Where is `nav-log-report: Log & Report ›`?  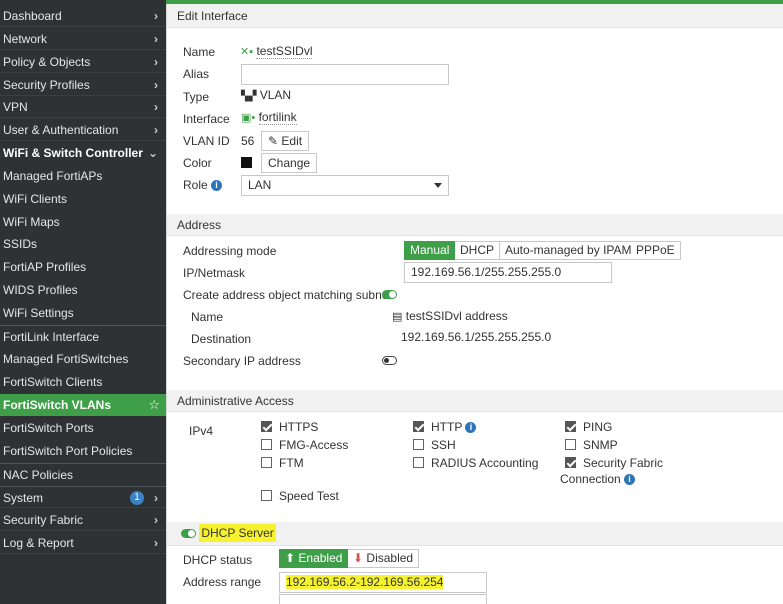 nav-log-report: Log & Report › is located at coordinates (83, 543).